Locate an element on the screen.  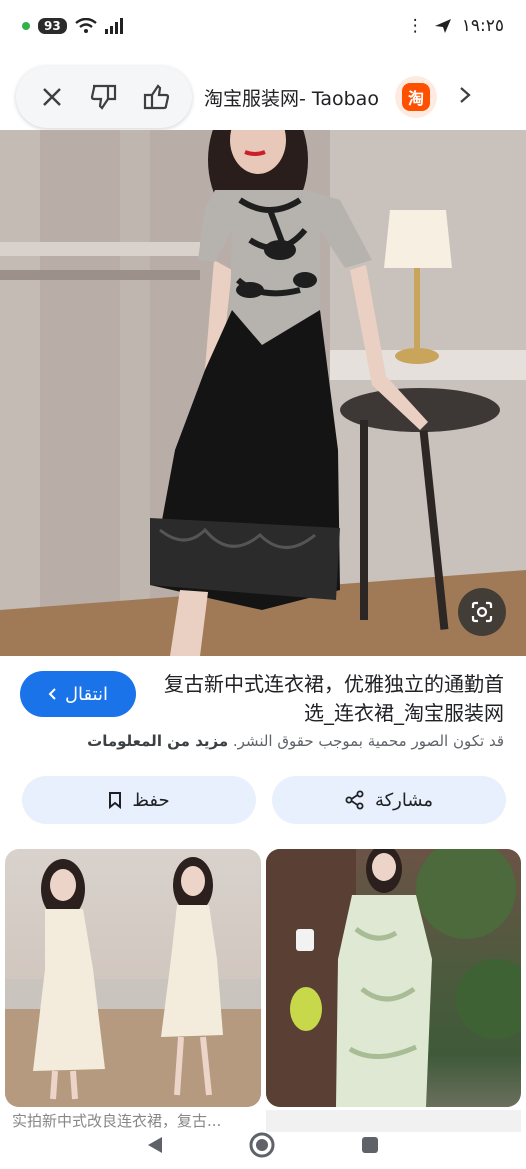
site-title: 淘宝服装网- Taobao is located at coordinates (291, 97).